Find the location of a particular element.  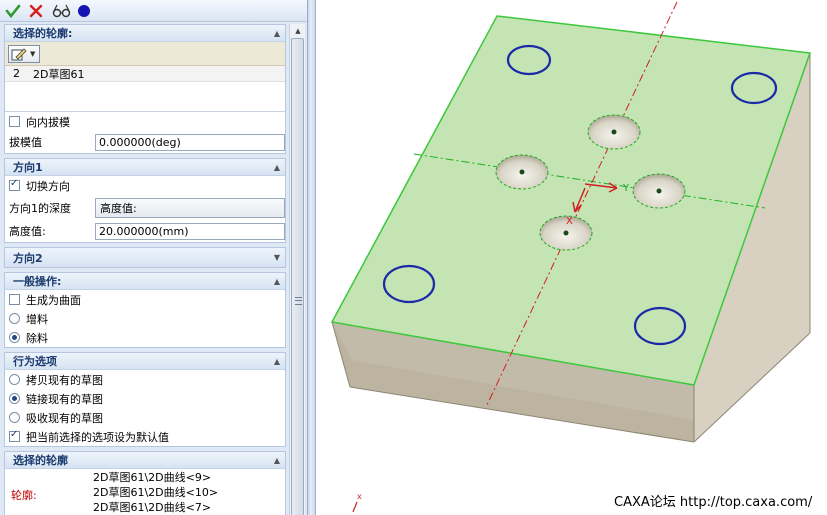

dynamic-preview-button is located at coordinates (84, 11).